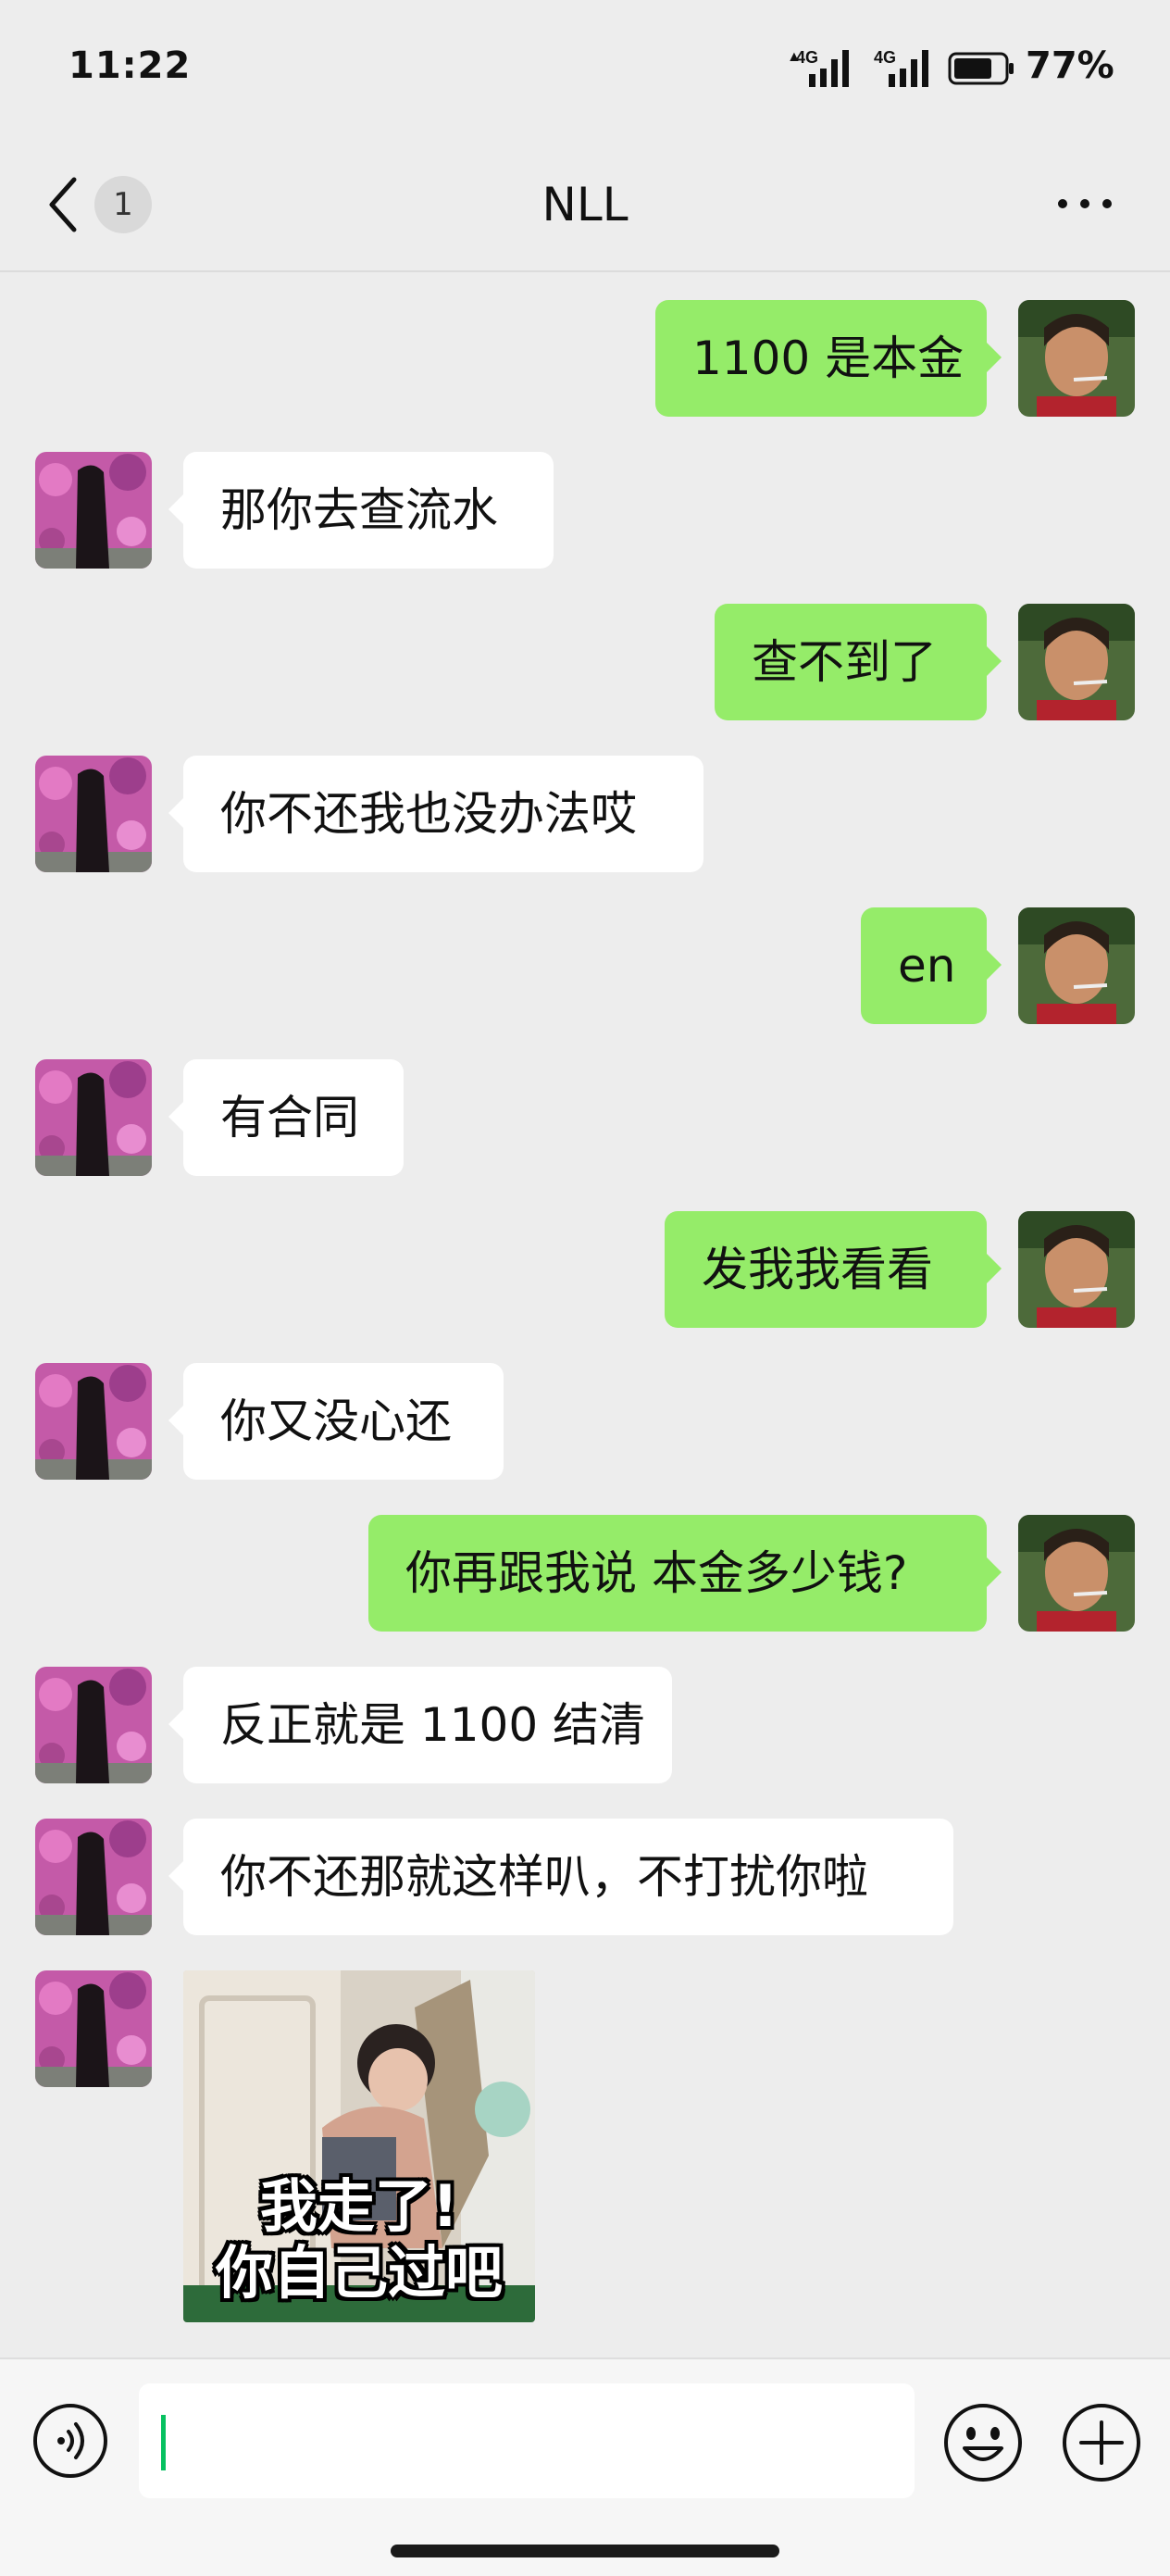 The width and height of the screenshot is (1170, 2576). Describe the element at coordinates (1070, 66) in the screenshot. I see `battery-percent: 77%` at that location.